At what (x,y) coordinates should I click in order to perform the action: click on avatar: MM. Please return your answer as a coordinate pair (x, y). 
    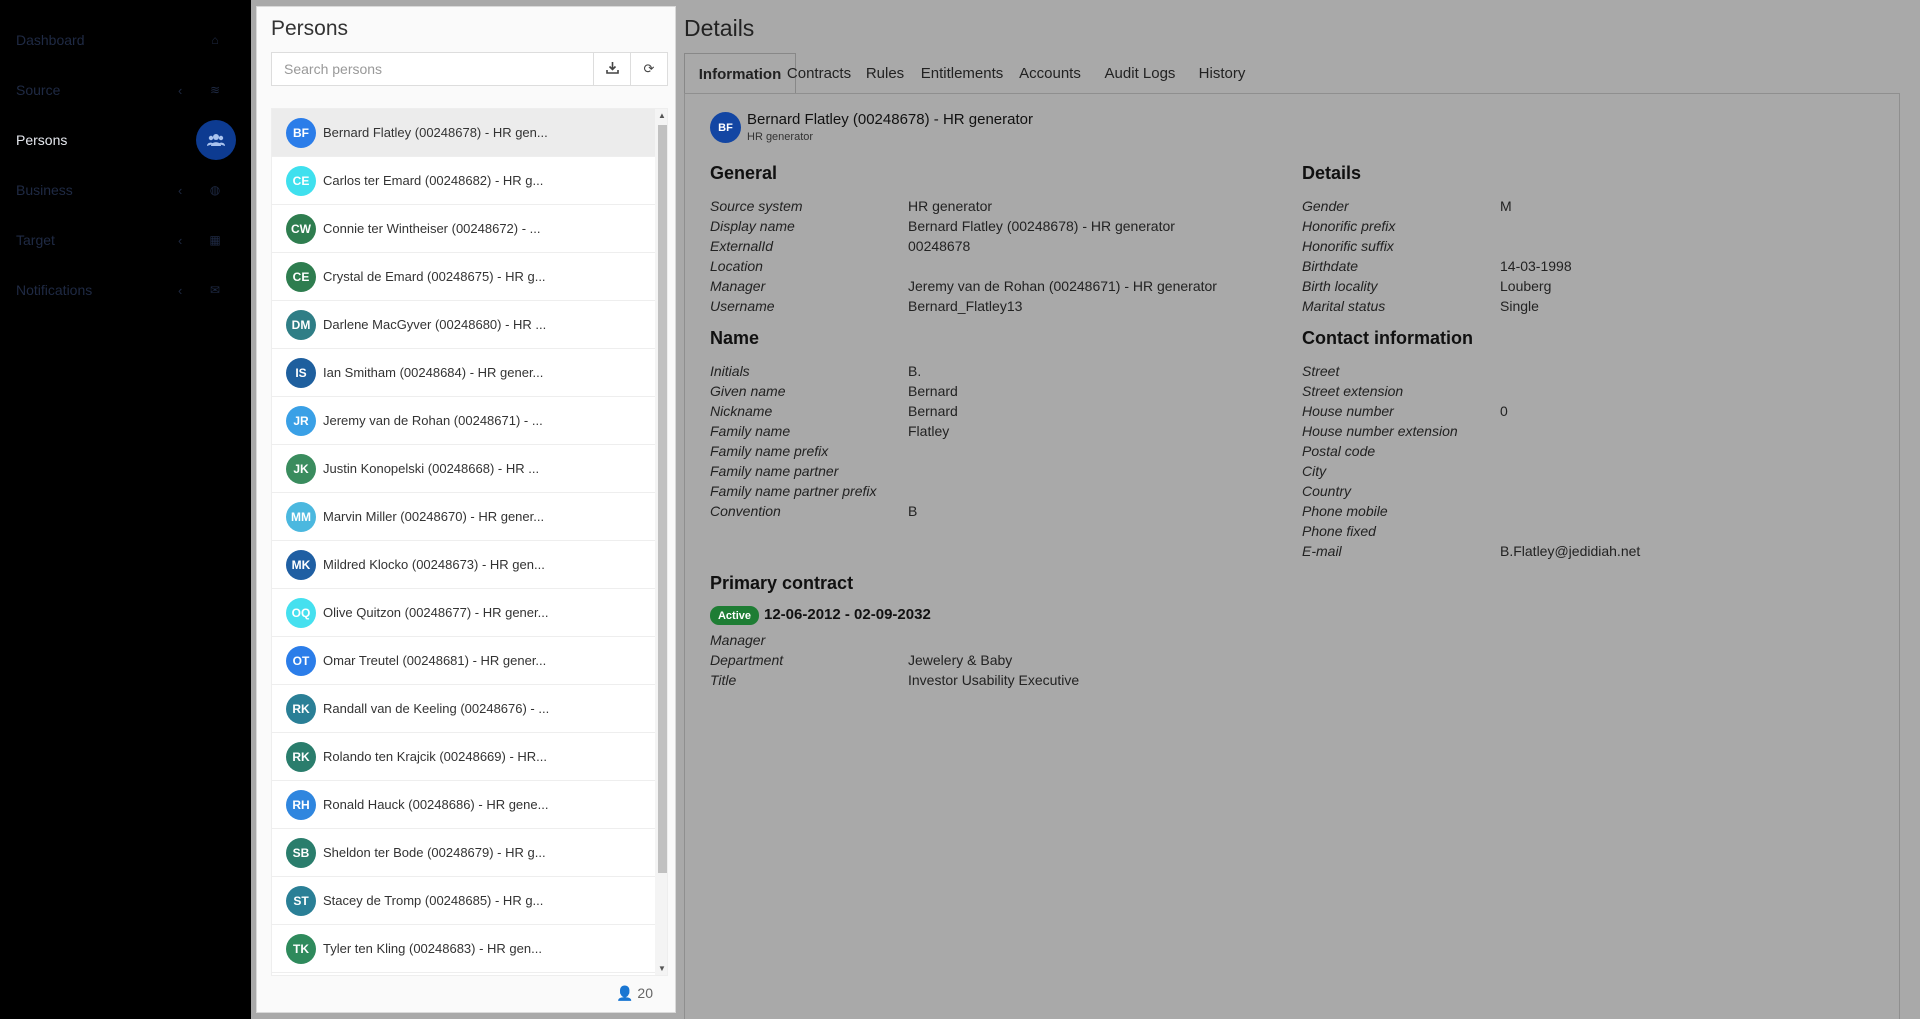
    Looking at the image, I should click on (301, 516).